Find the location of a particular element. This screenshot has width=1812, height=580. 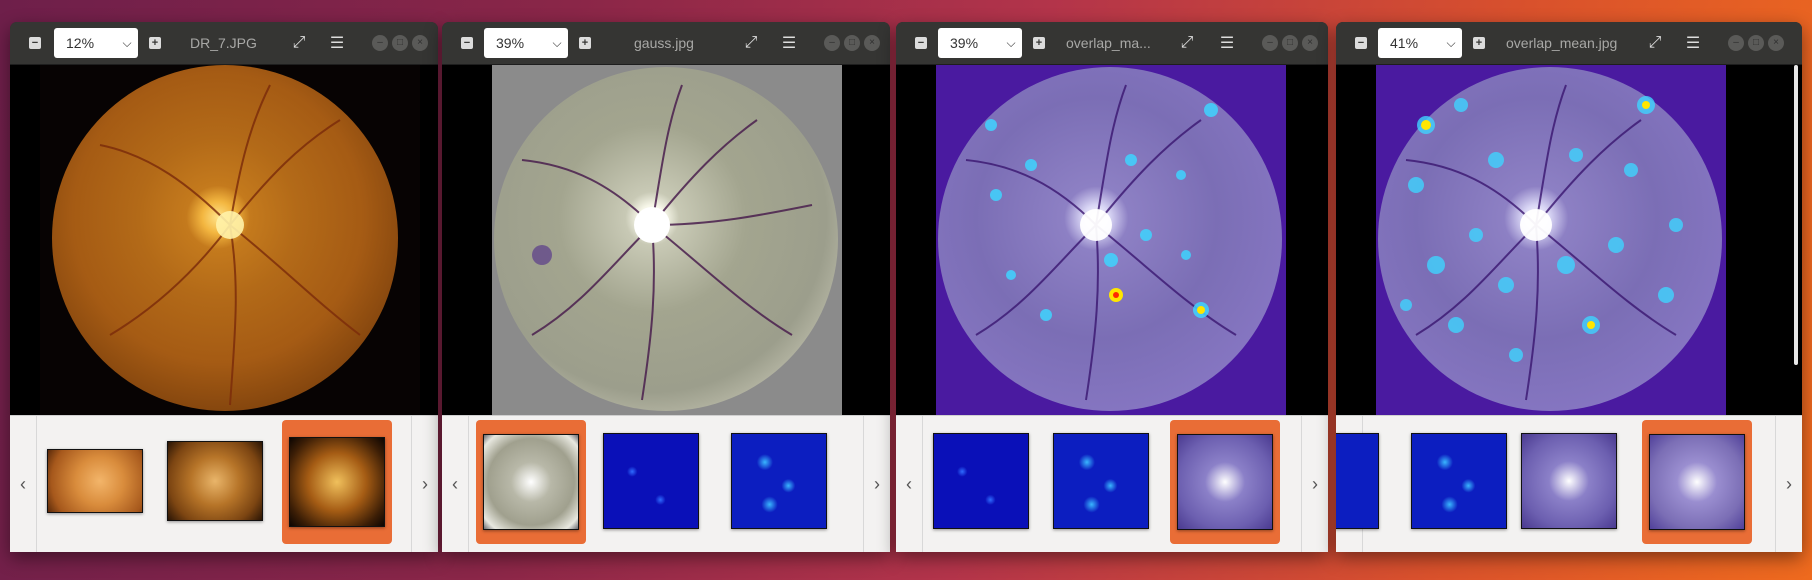

thumbnail-1-selected is located at coordinates (531, 482).